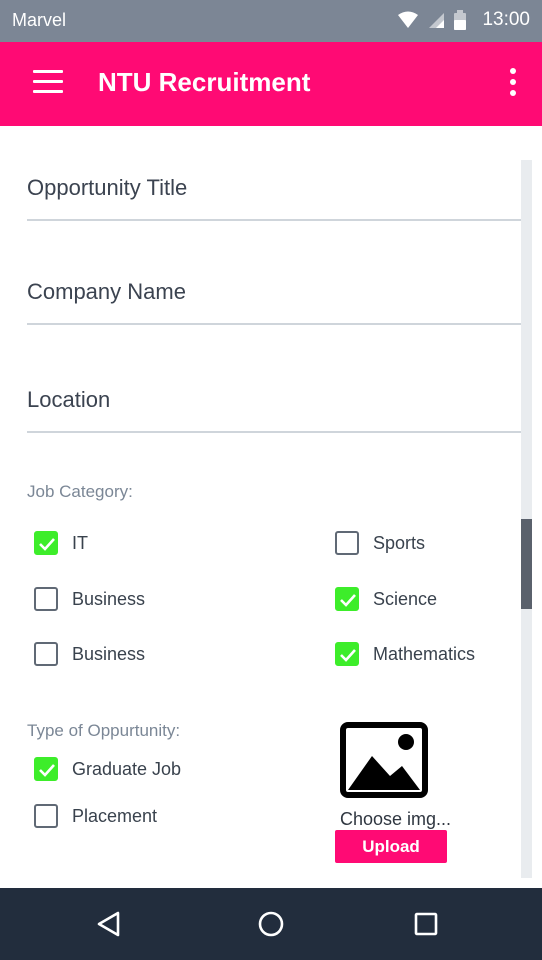  I want to click on checkbox-label: IT, so click(80, 542).